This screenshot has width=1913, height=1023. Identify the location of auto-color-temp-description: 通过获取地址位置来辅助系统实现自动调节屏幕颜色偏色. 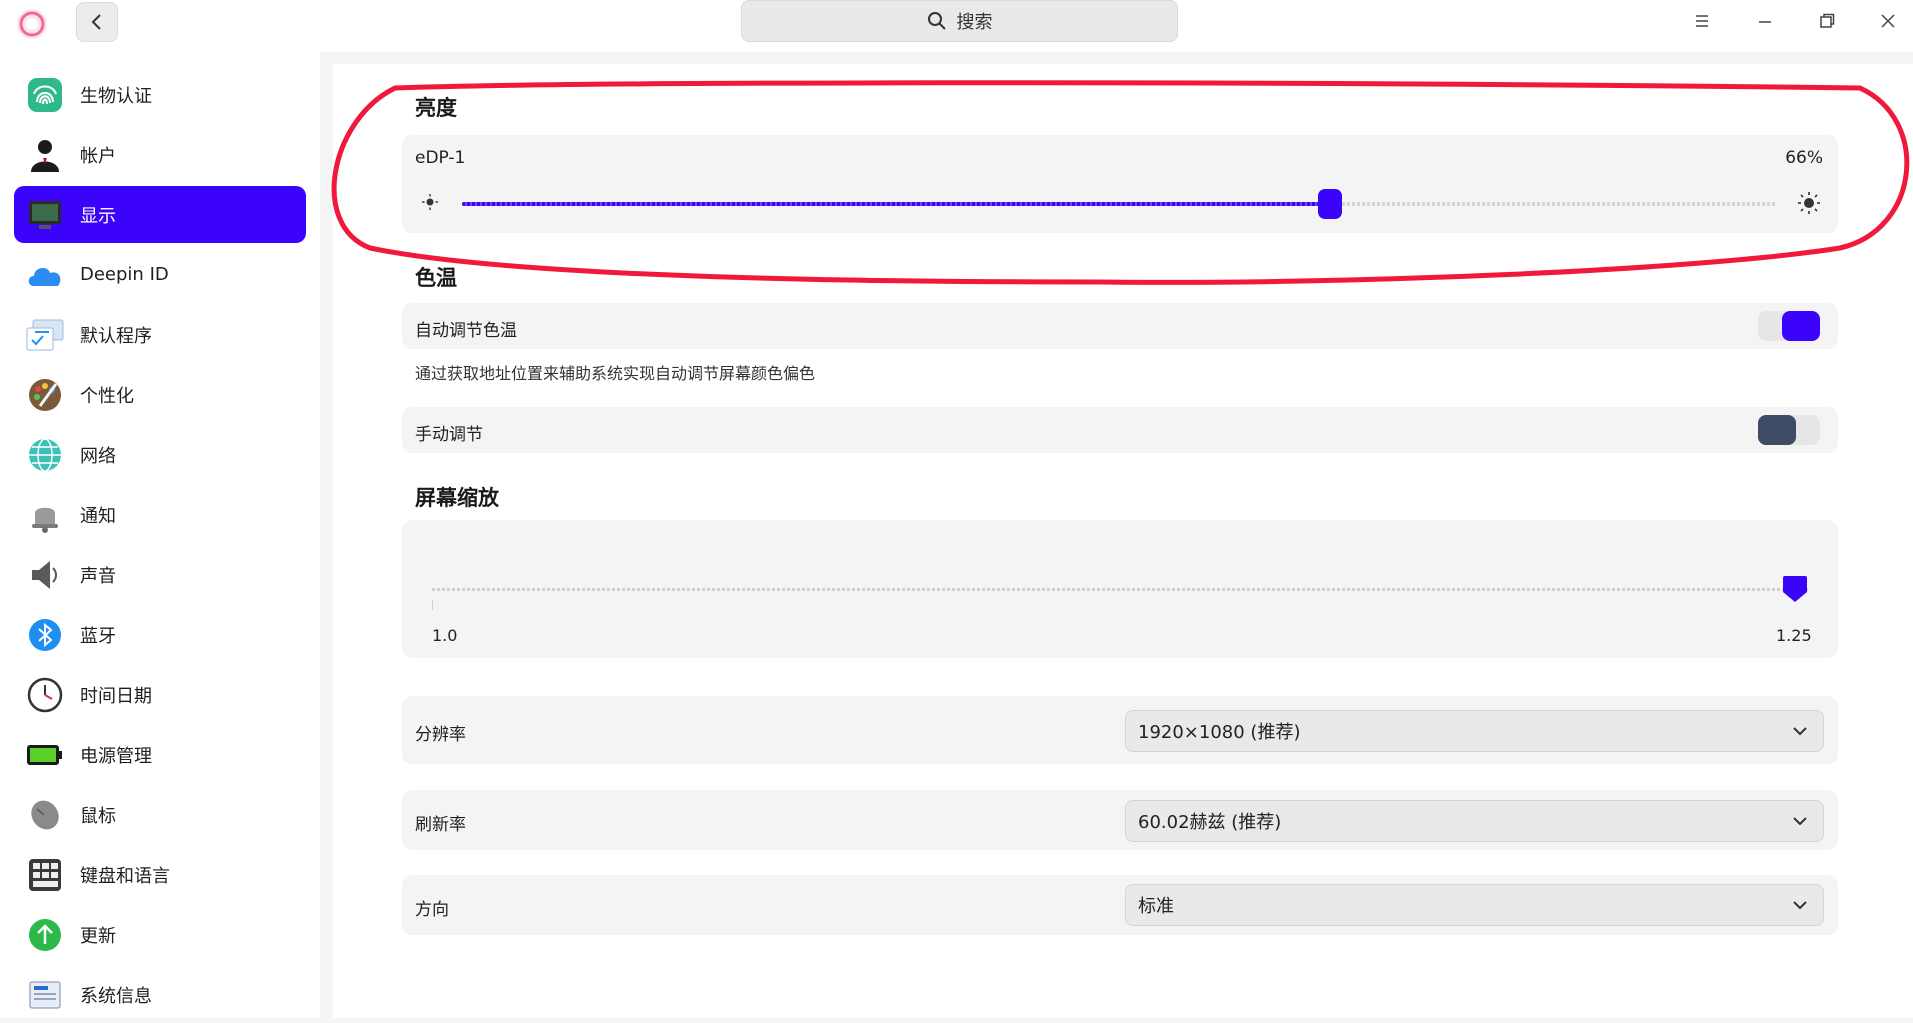
(615, 373).